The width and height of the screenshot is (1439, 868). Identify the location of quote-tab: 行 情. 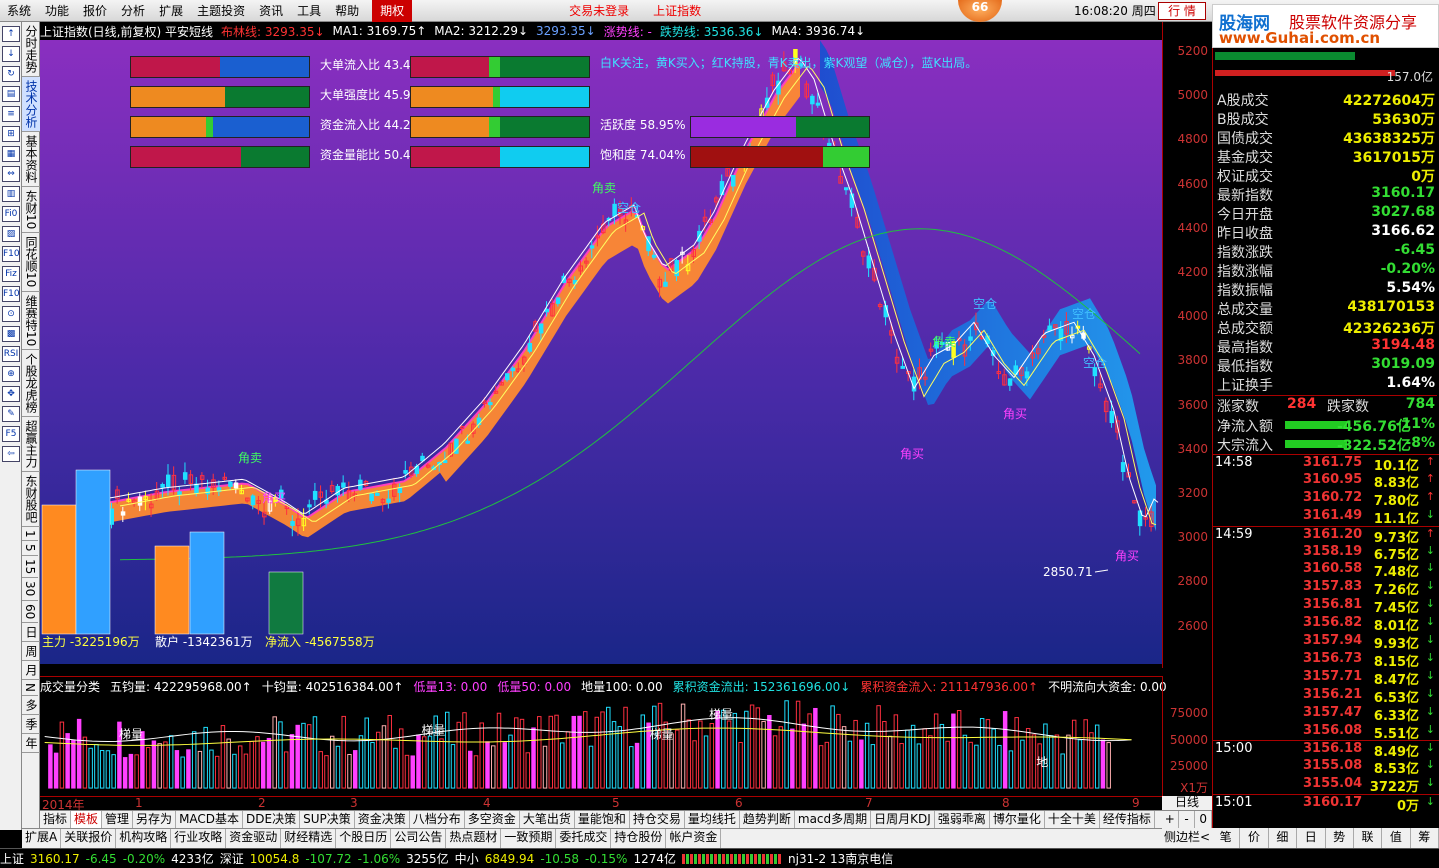
(1182, 11).